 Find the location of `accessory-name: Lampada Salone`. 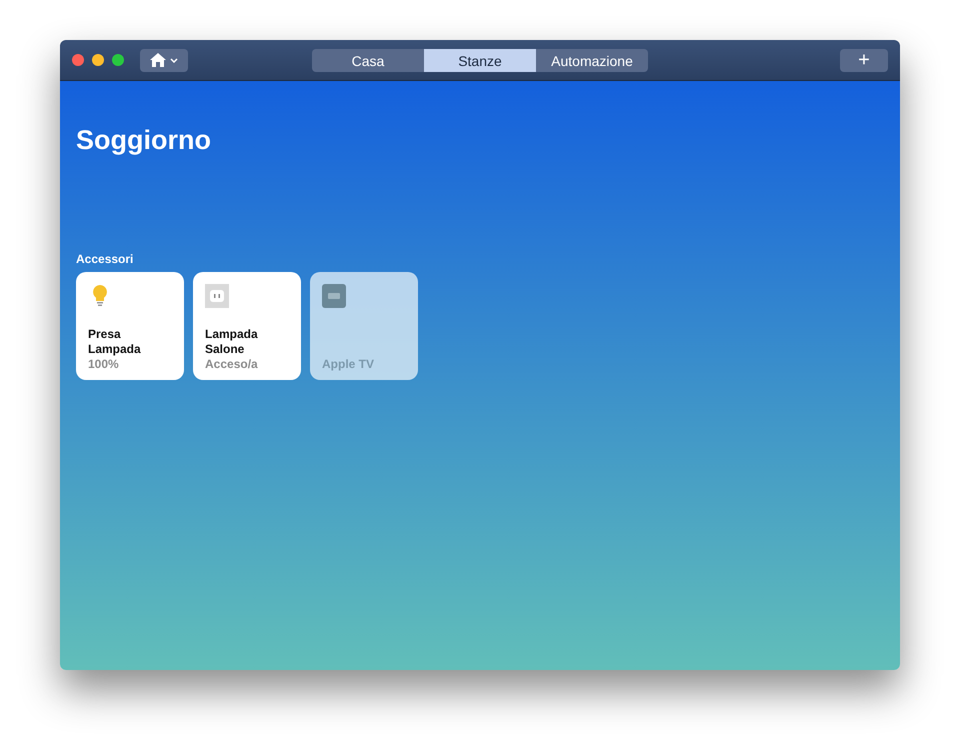

accessory-name: Lampada Salone is located at coordinates (232, 342).